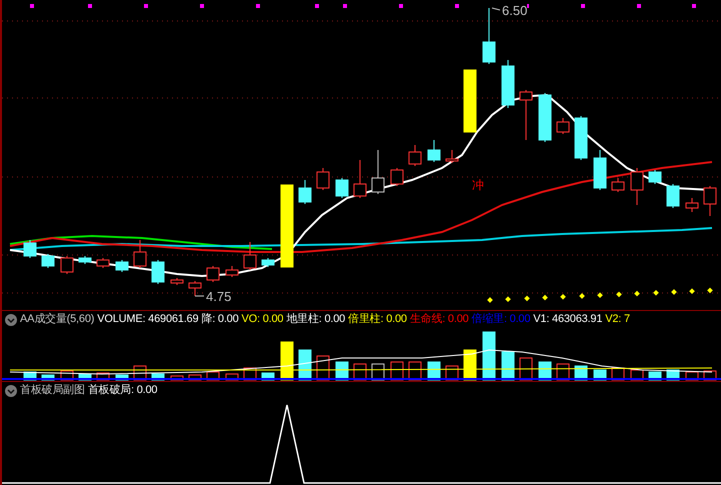 Image resolution: width=721 pixels, height=485 pixels. Describe the element at coordinates (567, 320) in the screenshot. I see `legend-value: V1: 463063.91` at that location.